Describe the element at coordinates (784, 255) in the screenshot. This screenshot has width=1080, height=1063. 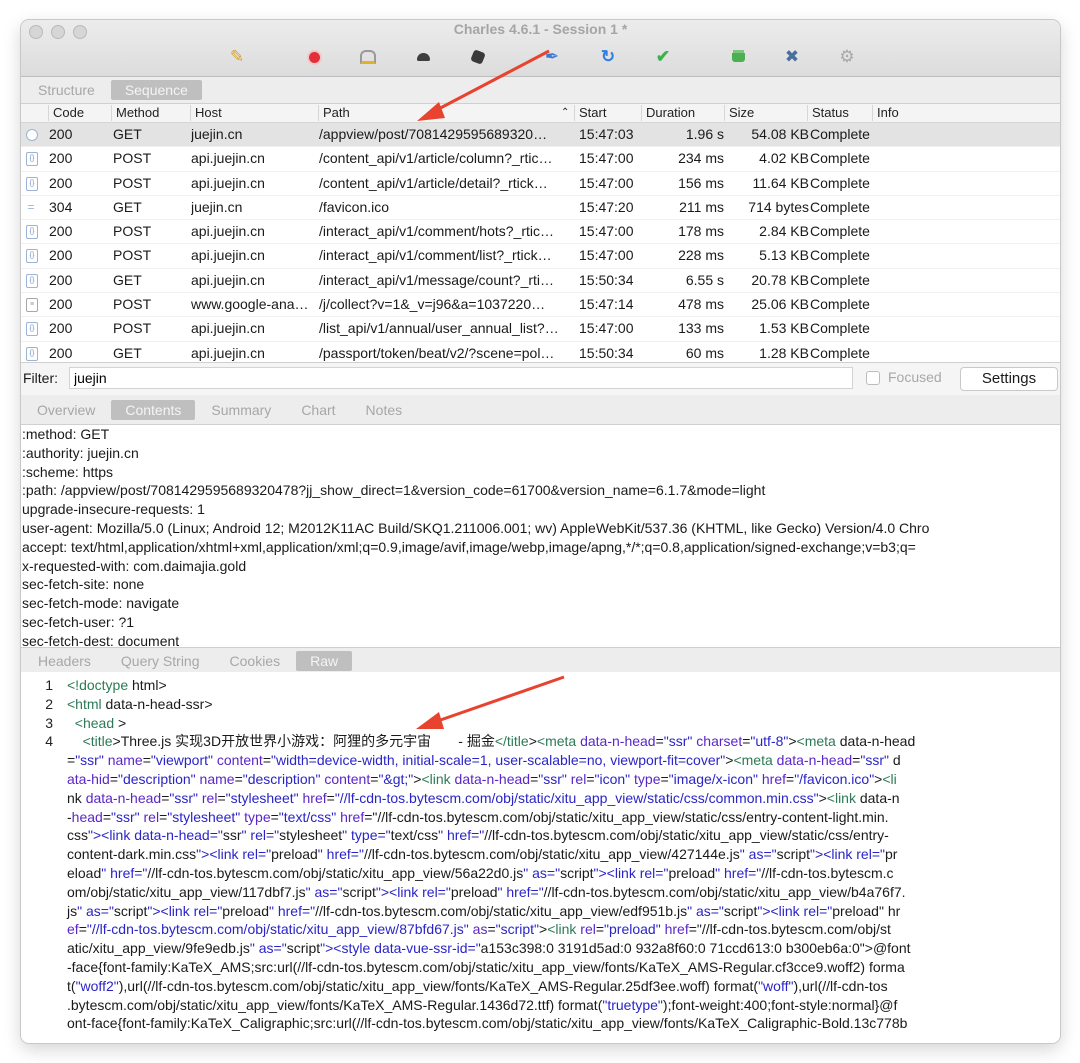
I see `row-size: 5.13 KB` at that location.